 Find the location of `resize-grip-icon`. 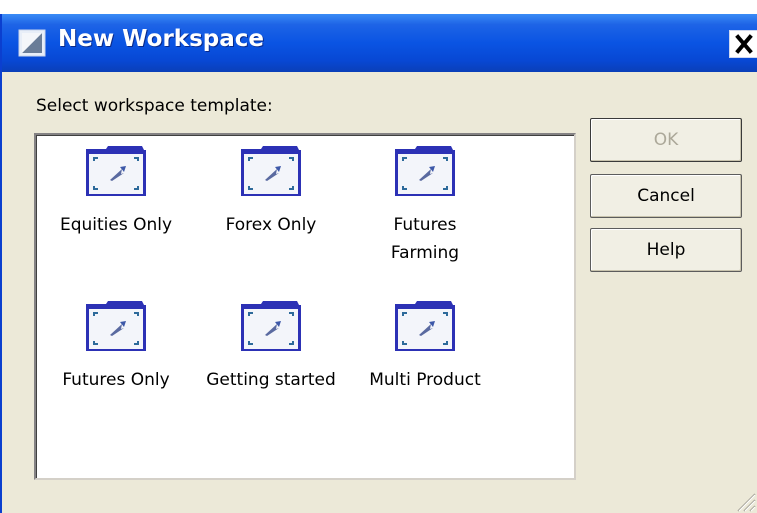

resize-grip-icon is located at coordinates (745, 501).